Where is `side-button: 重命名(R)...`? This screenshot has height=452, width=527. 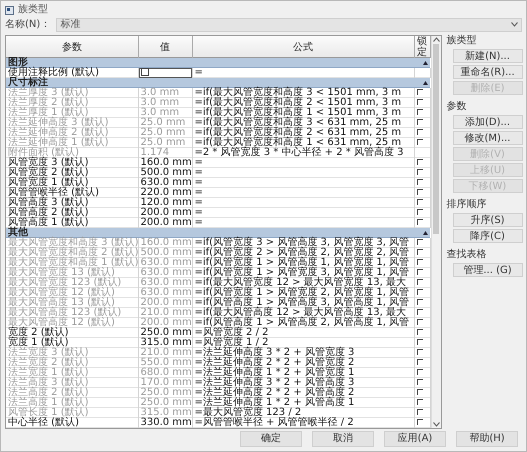
side-button: 重命名(R)... is located at coordinates (487, 72).